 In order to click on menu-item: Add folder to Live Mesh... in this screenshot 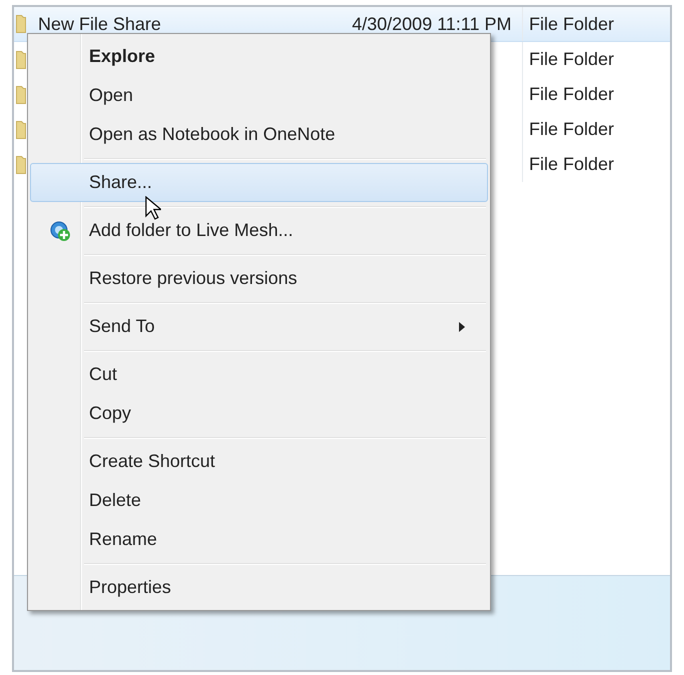, I will do `click(259, 230)`.